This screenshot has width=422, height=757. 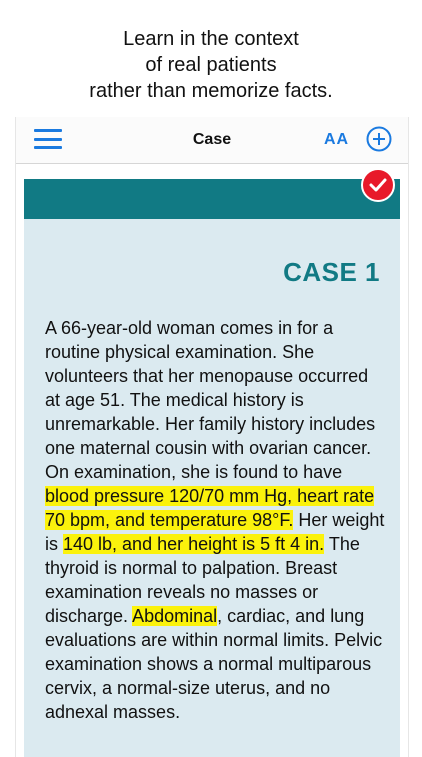 I want to click on font-size-button: AA, so click(x=336, y=140).